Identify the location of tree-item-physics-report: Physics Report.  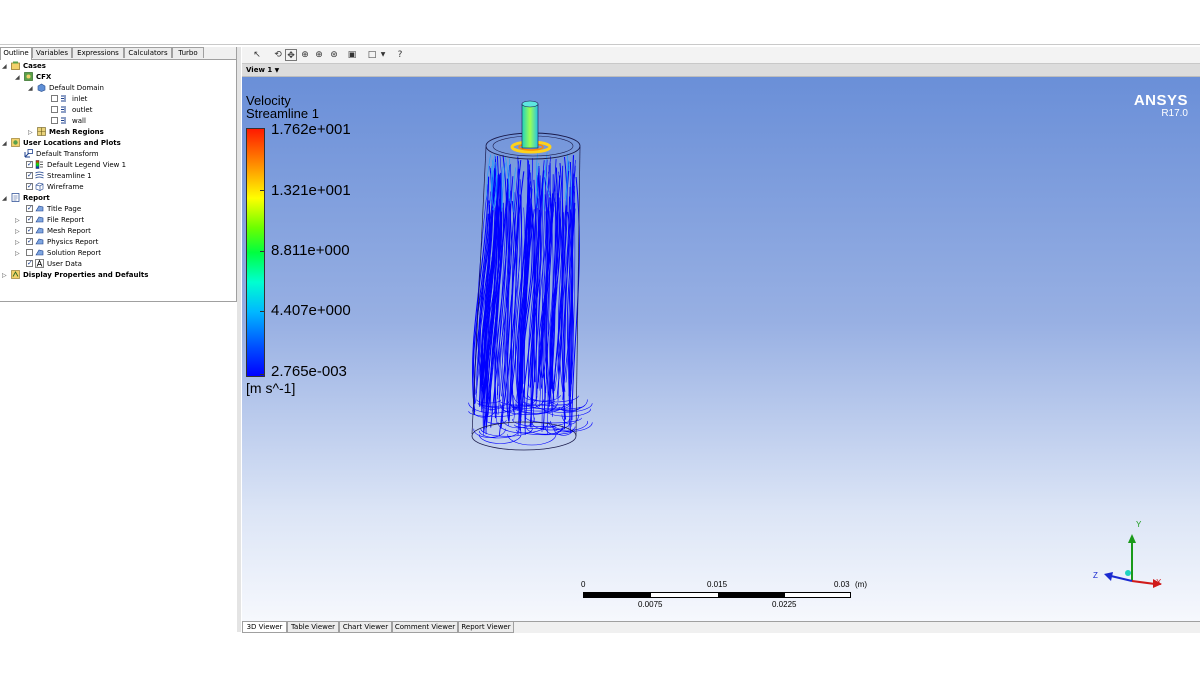
(62, 242).